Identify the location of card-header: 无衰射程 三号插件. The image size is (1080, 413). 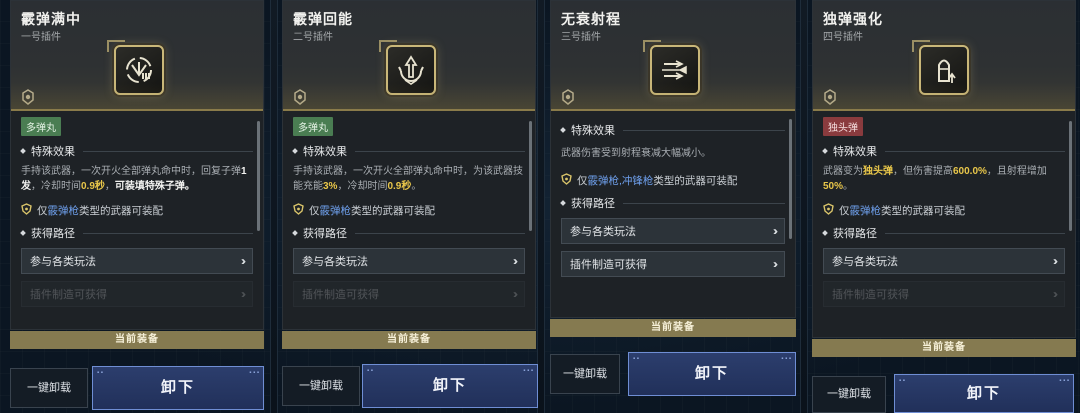
(673, 56).